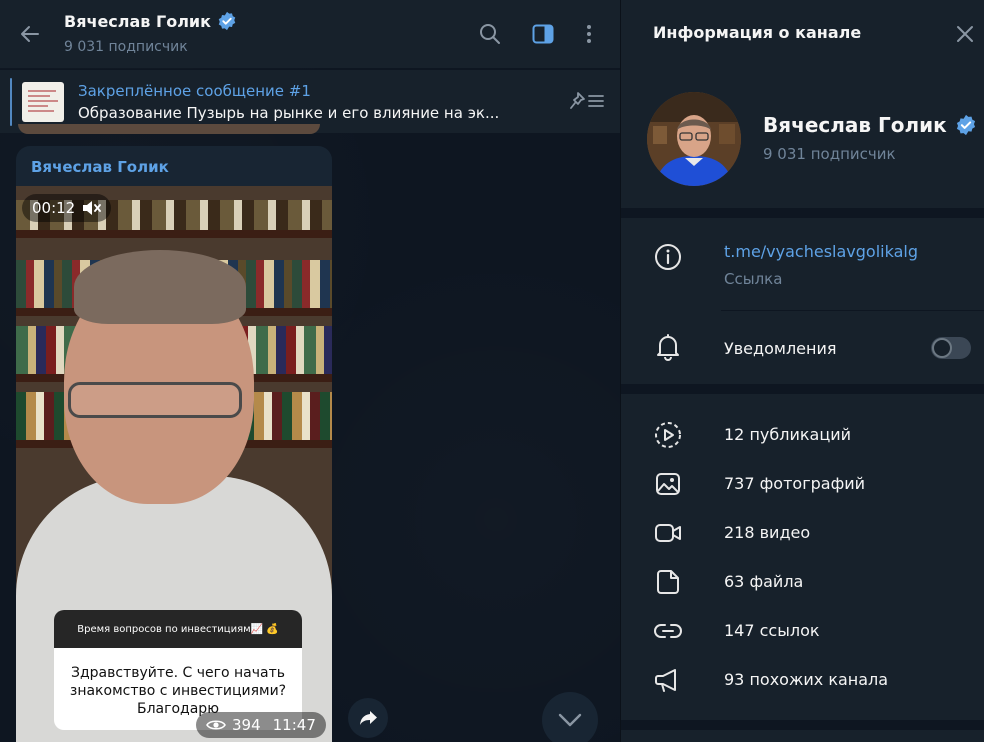 This screenshot has height=742, width=984. I want to click on close-icon, so click(965, 34).